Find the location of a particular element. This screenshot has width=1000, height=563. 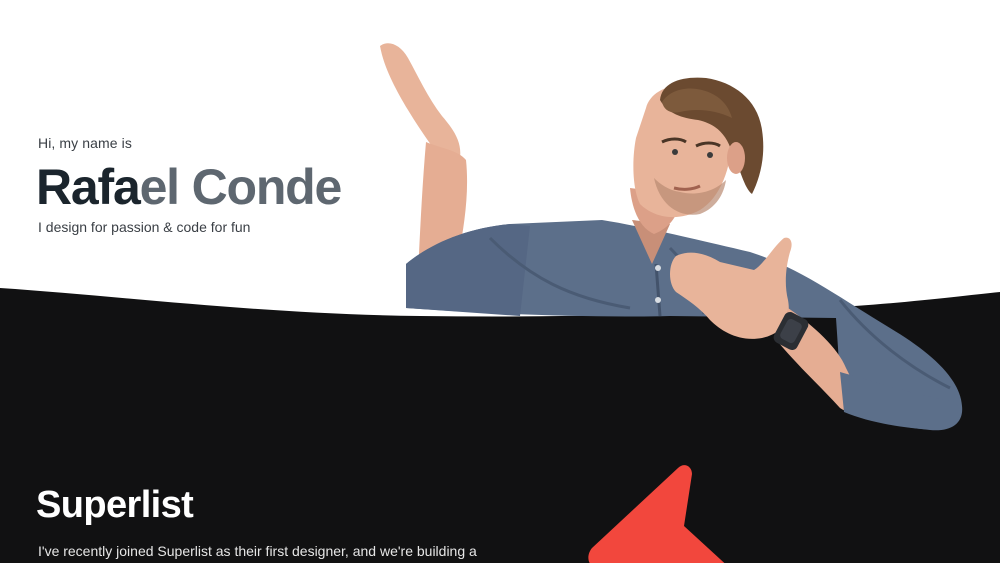

section-title: Superlist is located at coordinates (115, 505).